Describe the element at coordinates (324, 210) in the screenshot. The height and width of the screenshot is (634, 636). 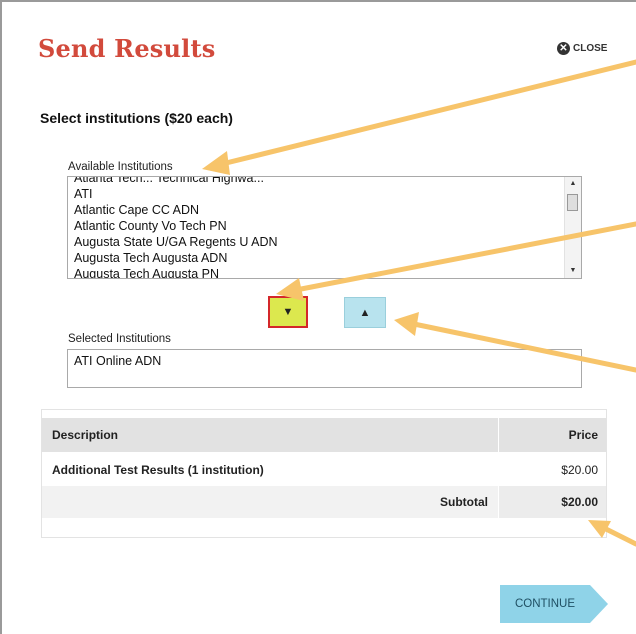
I see `list-item: Atlantic Cape CC ADN` at that location.